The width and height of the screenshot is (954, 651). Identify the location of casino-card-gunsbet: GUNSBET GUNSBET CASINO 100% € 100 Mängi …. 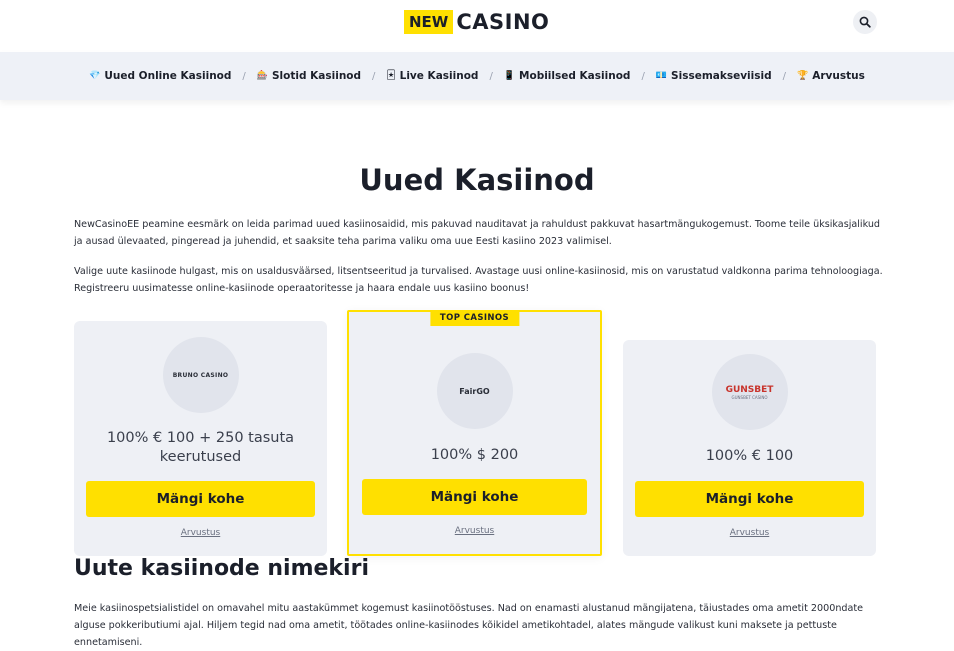
(749, 448).